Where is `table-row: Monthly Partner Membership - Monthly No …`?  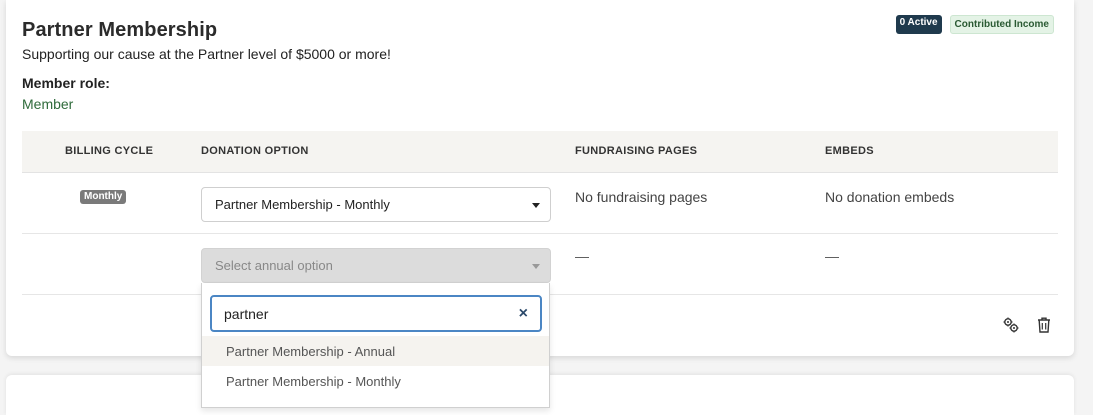
table-row: Monthly Partner Membership - Monthly No … is located at coordinates (540, 203).